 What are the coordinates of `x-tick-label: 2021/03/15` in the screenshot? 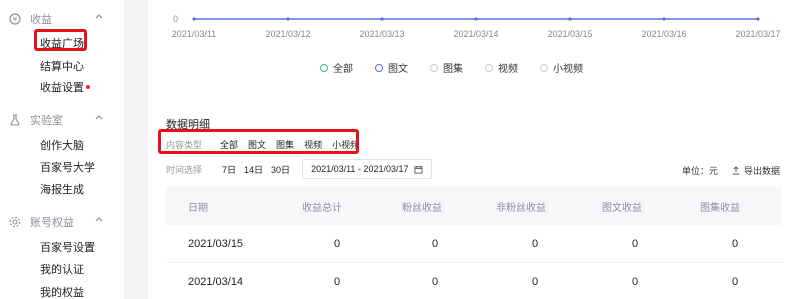 It's located at (569, 34).